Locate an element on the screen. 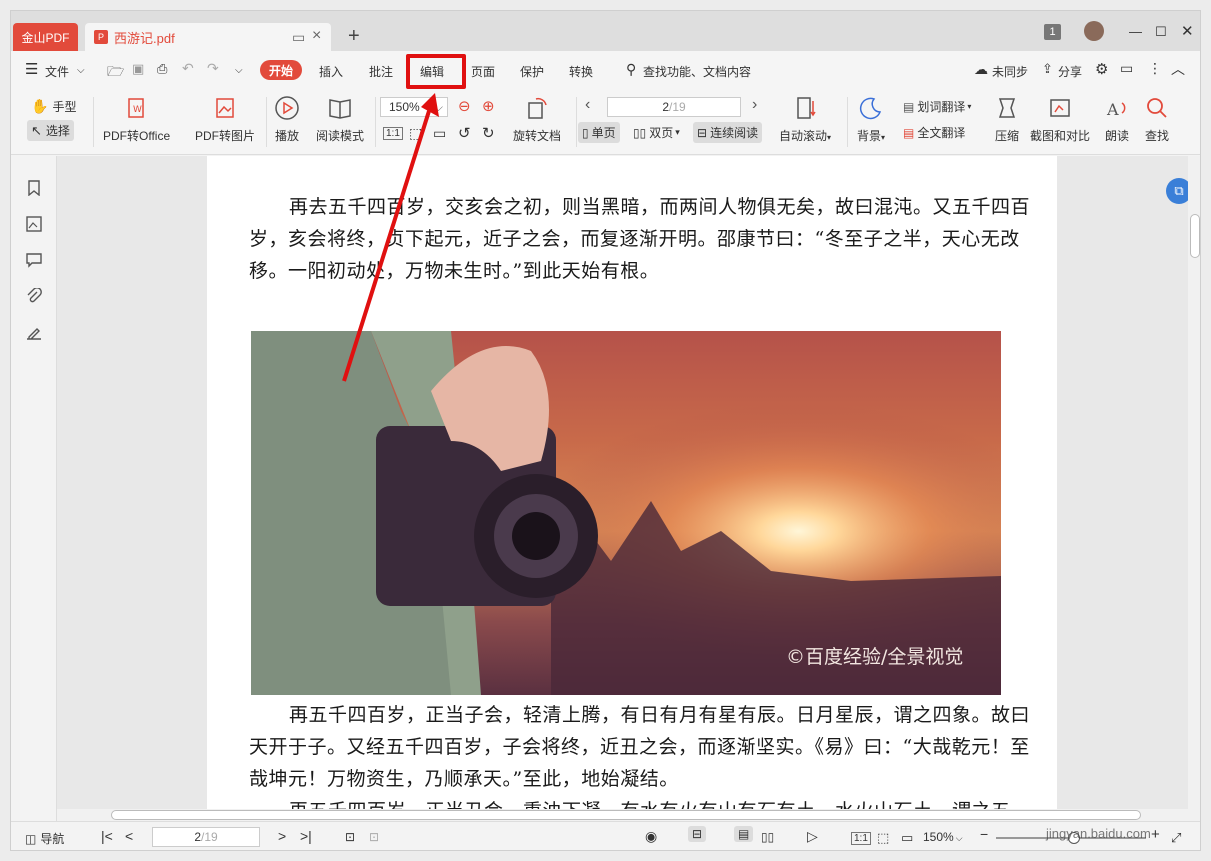 The height and width of the screenshot is (861, 1211). bookmark-icon is located at coordinates (34, 188).